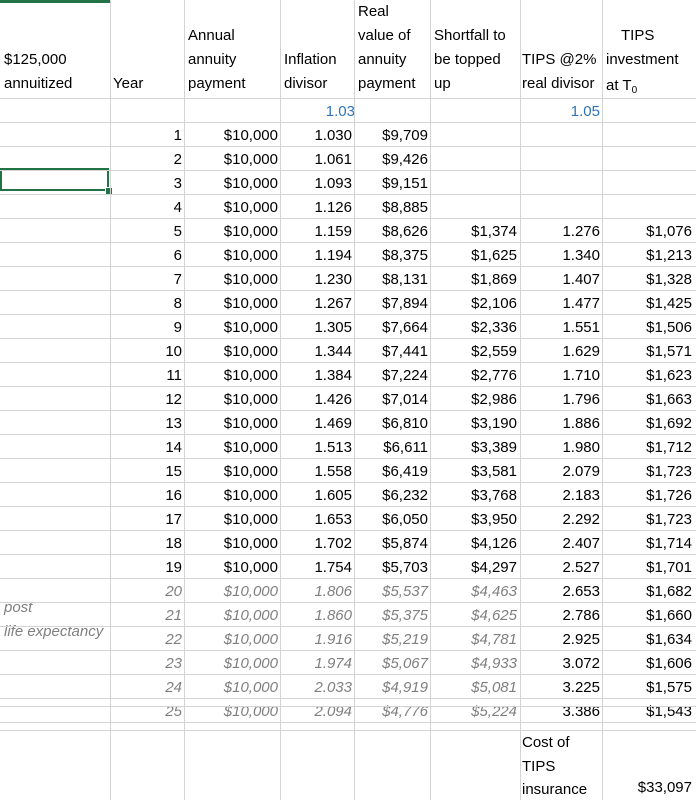 The height and width of the screenshot is (802, 696). What do you see at coordinates (387, 84) in the screenshot?
I see `header-real-4: payment` at bounding box center [387, 84].